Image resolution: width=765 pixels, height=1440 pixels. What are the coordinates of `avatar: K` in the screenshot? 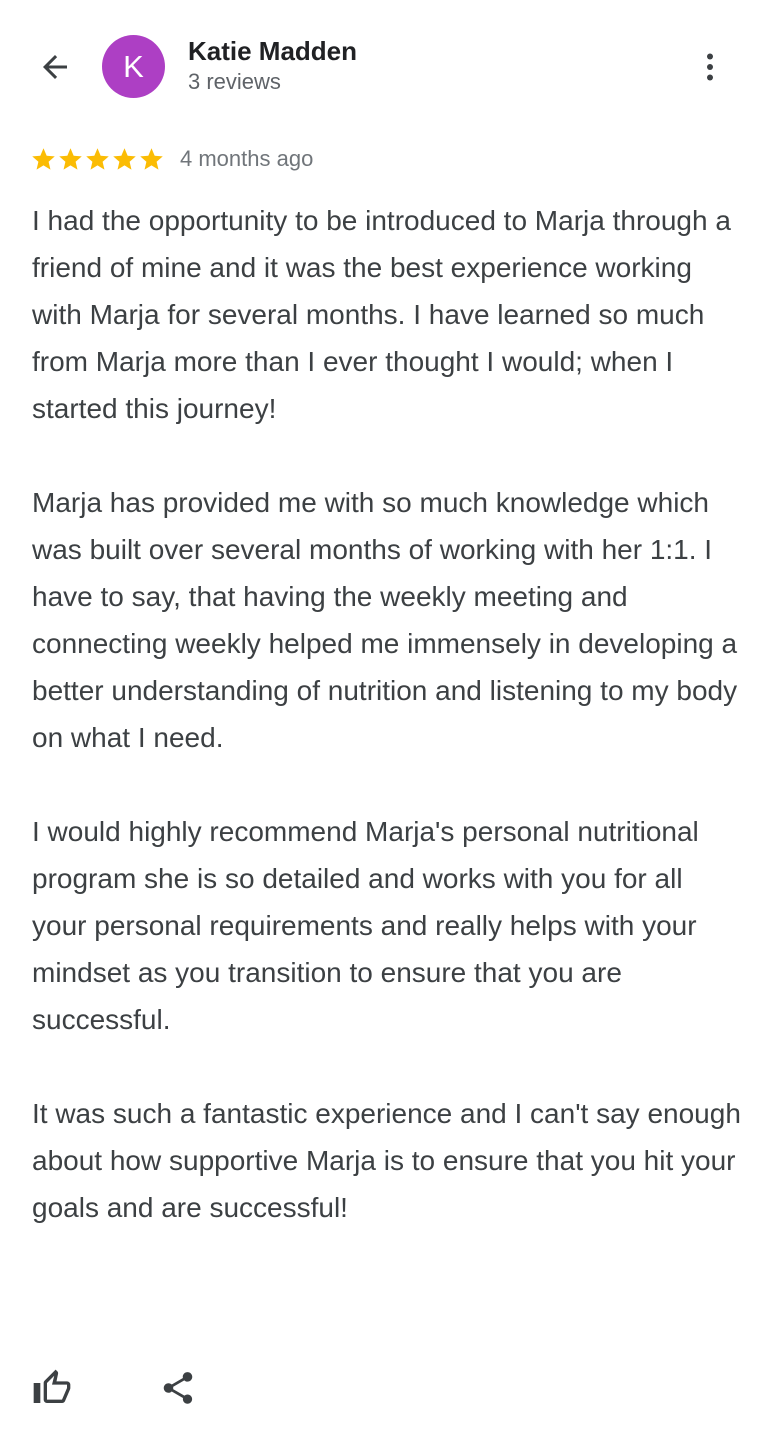 It's located at (133, 66).